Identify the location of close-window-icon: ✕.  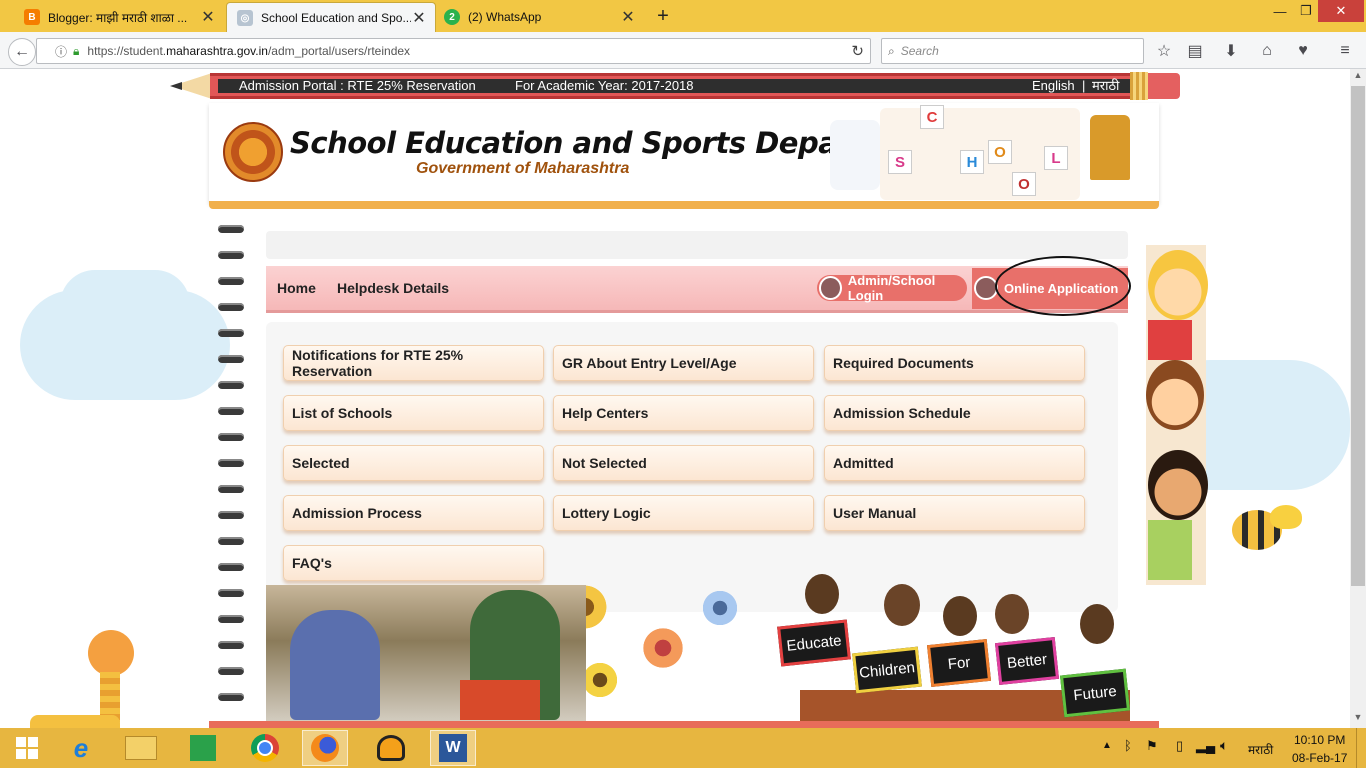
(1341, 11).